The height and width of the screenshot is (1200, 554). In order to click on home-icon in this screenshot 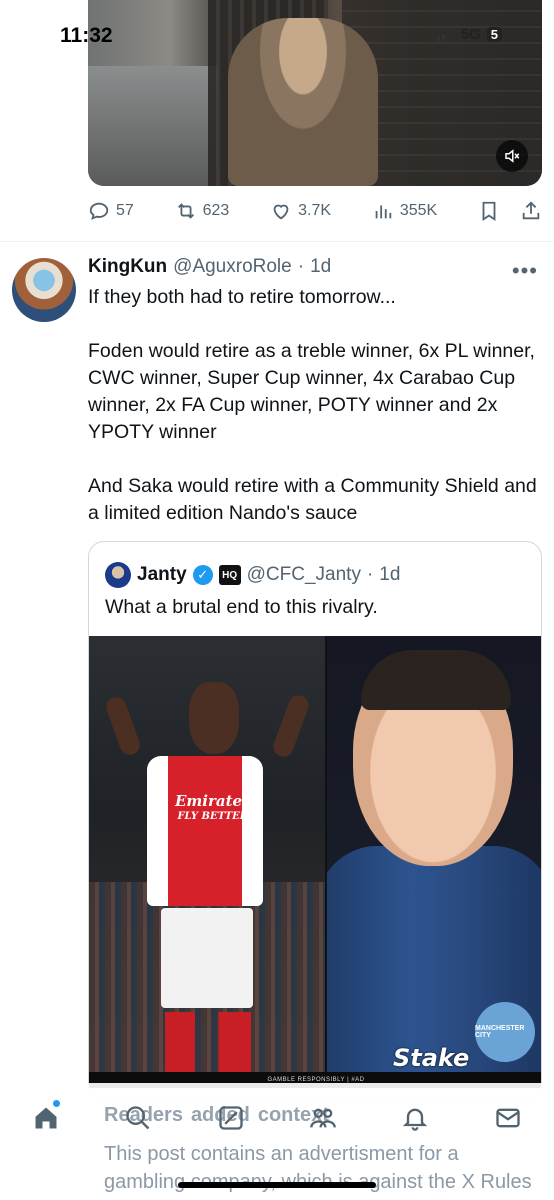, I will do `click(46, 1118)`.